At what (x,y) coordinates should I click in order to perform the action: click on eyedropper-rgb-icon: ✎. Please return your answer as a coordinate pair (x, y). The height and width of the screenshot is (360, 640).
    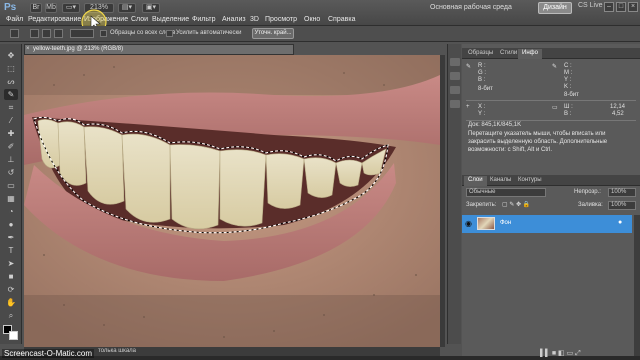
    Looking at the image, I should click on (469, 67).